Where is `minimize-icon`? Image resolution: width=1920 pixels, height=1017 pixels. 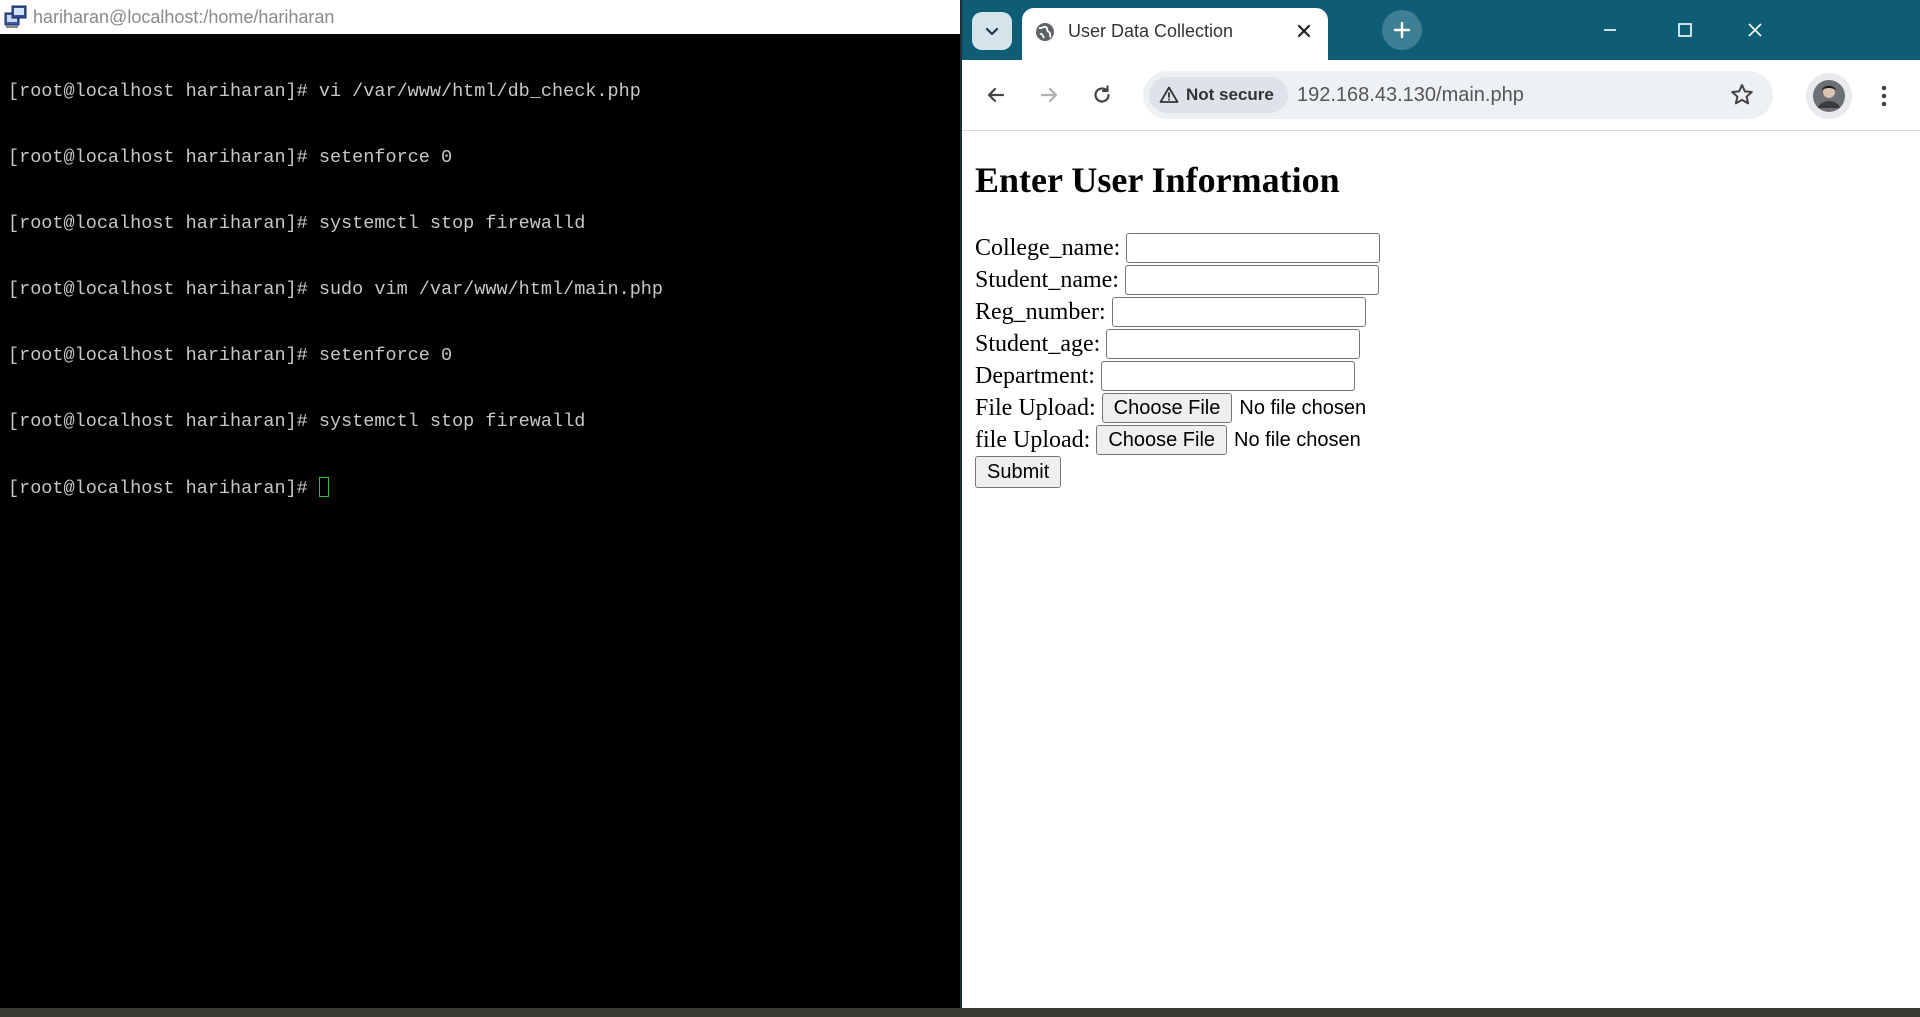
minimize-icon is located at coordinates (1610, 30).